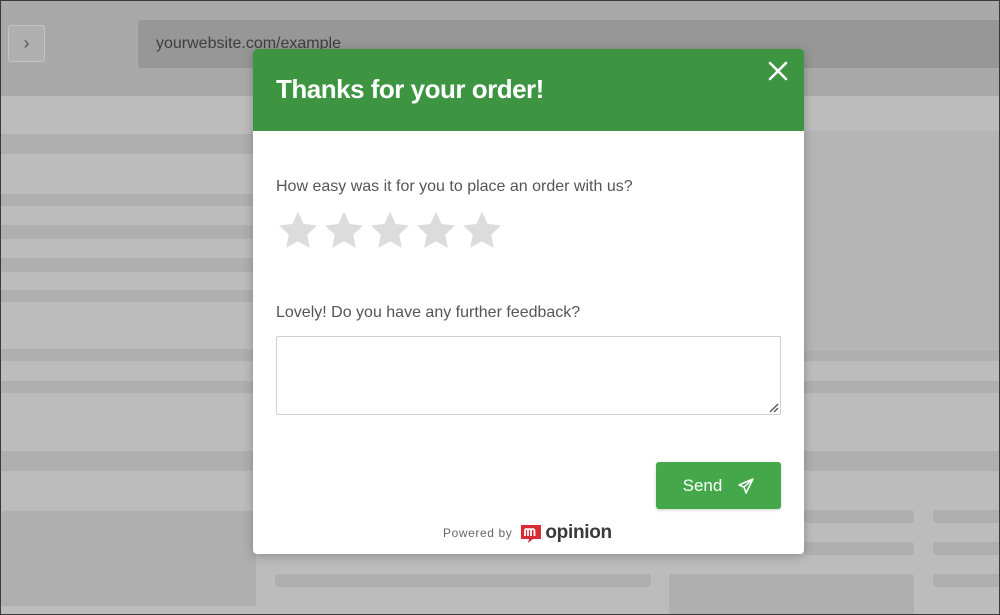  Describe the element at coordinates (746, 485) in the screenshot. I see `paper-plane-icon` at that location.